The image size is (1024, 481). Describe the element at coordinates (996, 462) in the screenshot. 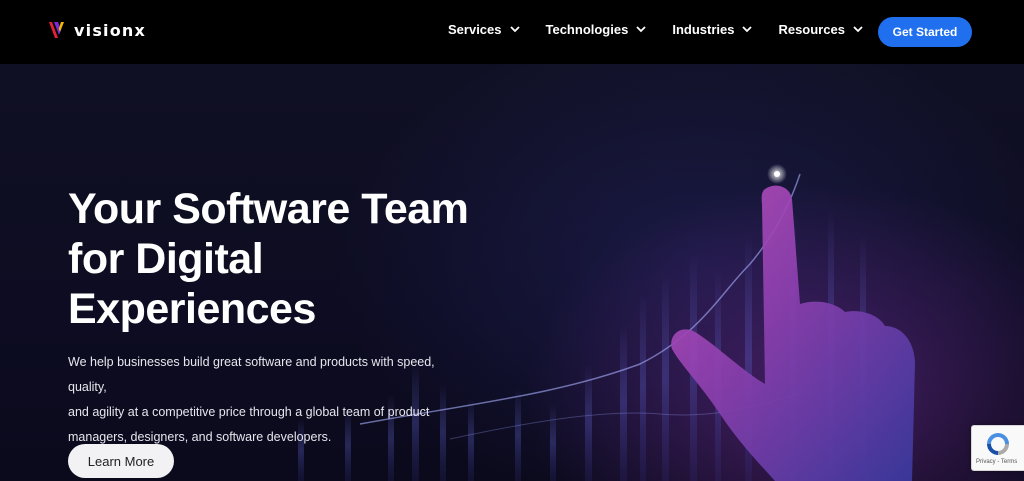

I see `recaptcha-text: Privacy - Terms` at that location.